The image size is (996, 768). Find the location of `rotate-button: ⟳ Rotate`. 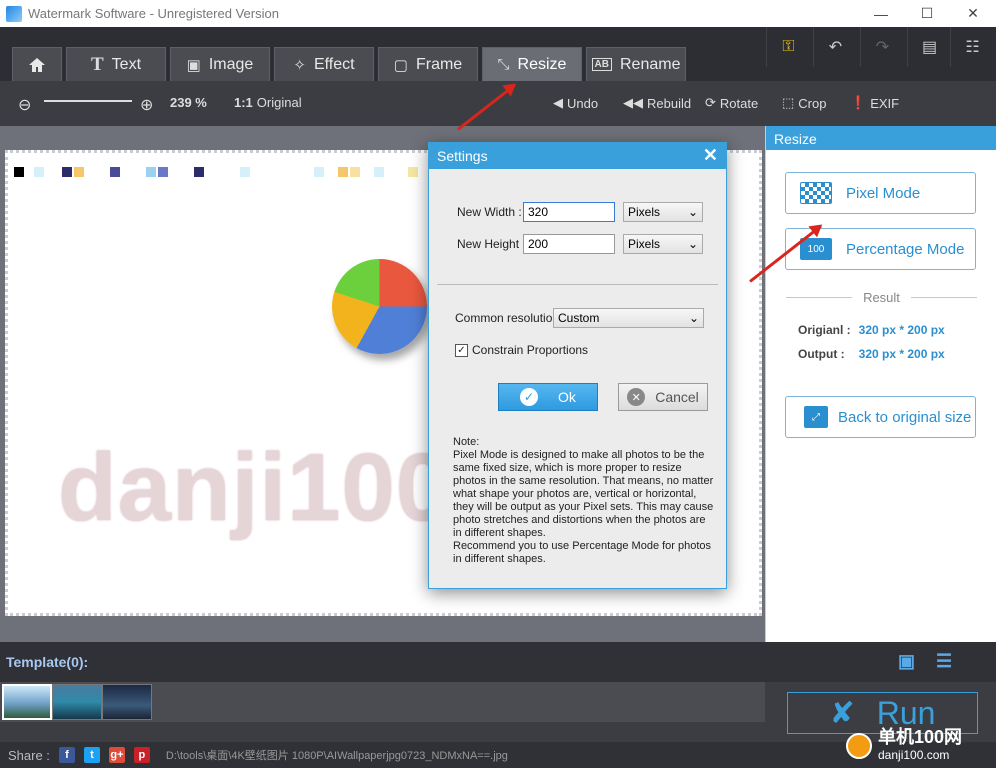

rotate-button: ⟳ Rotate is located at coordinates (731, 103).